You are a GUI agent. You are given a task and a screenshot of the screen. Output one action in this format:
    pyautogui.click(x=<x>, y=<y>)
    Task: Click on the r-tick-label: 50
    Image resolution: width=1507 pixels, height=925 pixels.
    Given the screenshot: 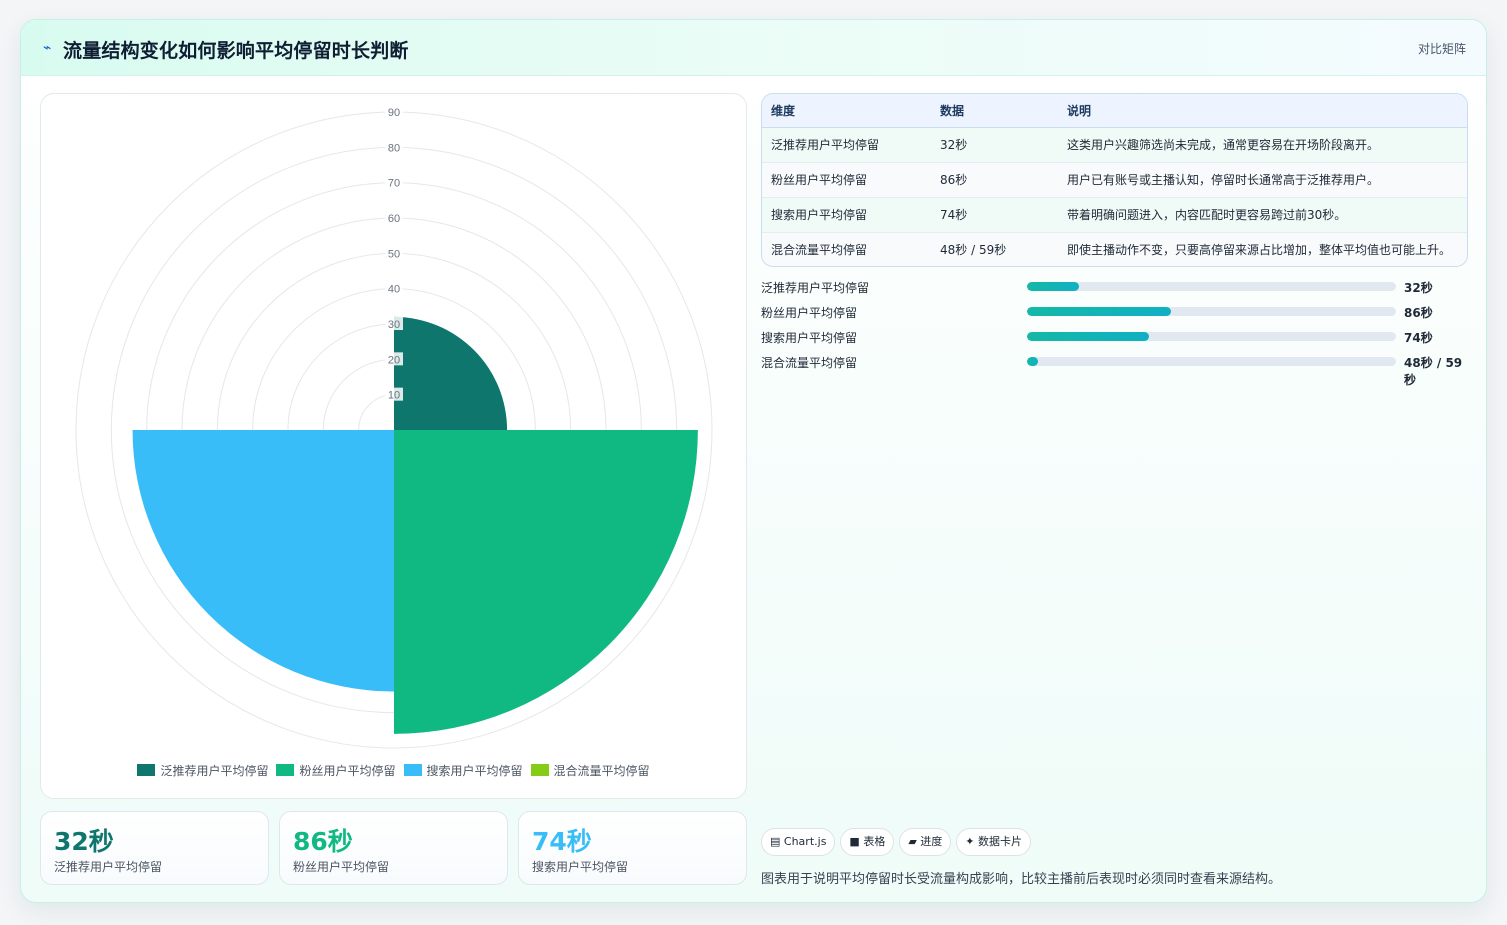 What is the action you would take?
    pyautogui.click(x=394, y=254)
    